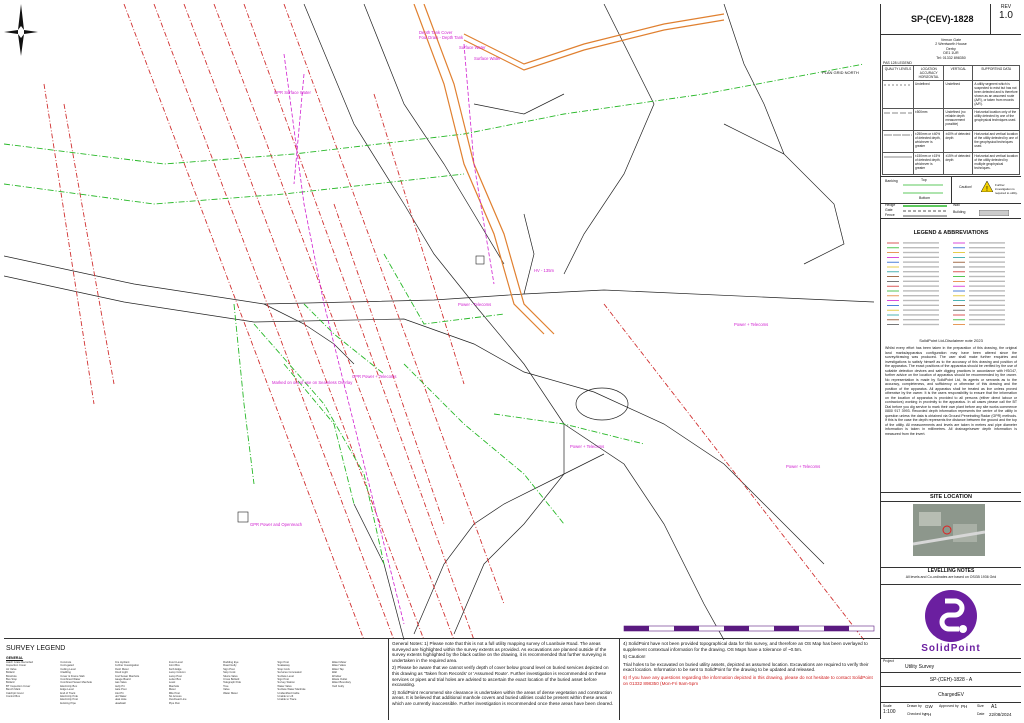 The width and height of the screenshot is (1024, 723). What do you see at coordinates (487, 58) in the screenshot?
I see `map-label: Surface Water` at bounding box center [487, 58].